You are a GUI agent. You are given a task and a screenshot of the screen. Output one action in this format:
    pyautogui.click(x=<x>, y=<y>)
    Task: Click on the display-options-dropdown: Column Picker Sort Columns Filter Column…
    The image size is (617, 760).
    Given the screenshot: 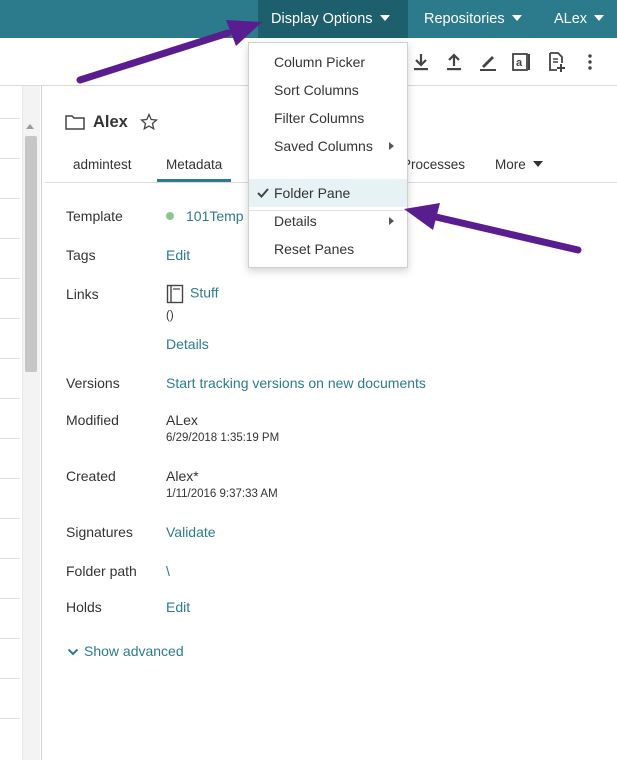 What is the action you would take?
    pyautogui.click(x=328, y=155)
    